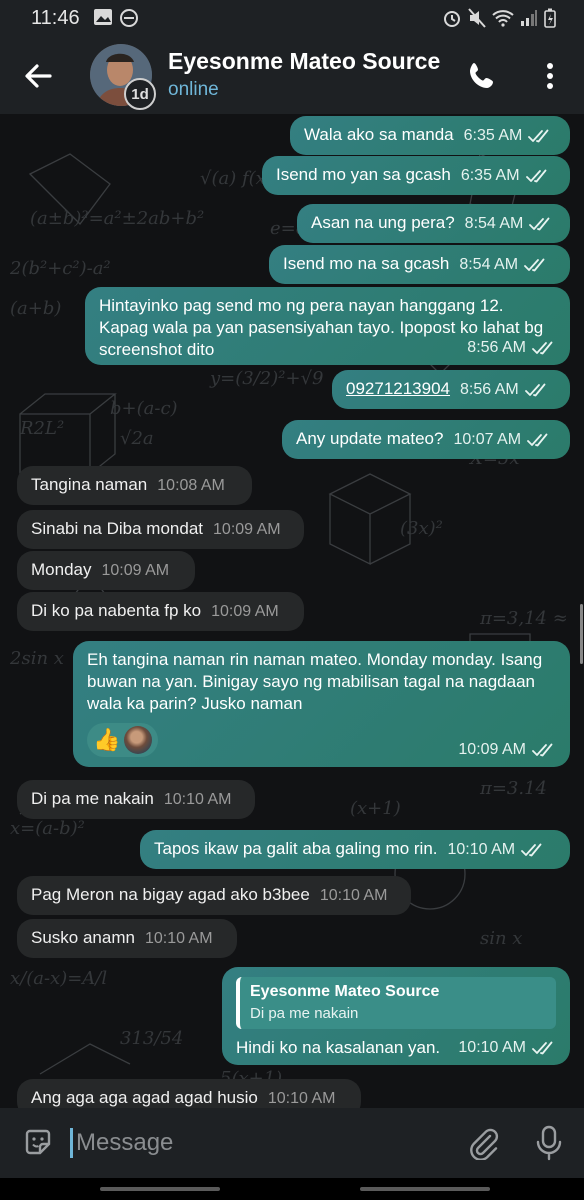  I want to click on incoming-message: Susko anamn 10:10 AM, so click(127, 938).